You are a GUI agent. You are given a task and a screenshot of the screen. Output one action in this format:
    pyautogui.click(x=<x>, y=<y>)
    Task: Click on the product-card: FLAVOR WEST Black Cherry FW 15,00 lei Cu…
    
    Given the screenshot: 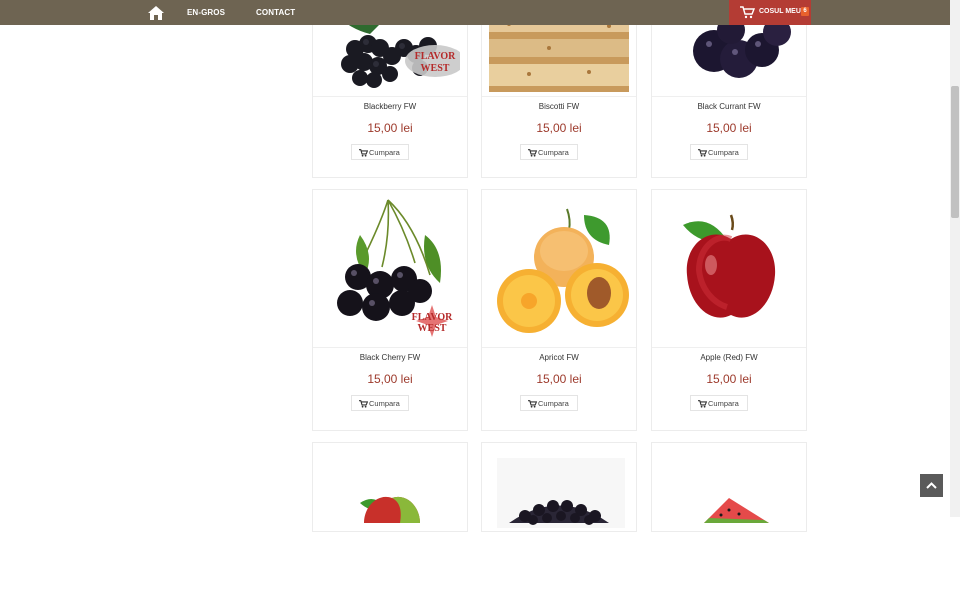 What is the action you would take?
    pyautogui.click(x=390, y=310)
    